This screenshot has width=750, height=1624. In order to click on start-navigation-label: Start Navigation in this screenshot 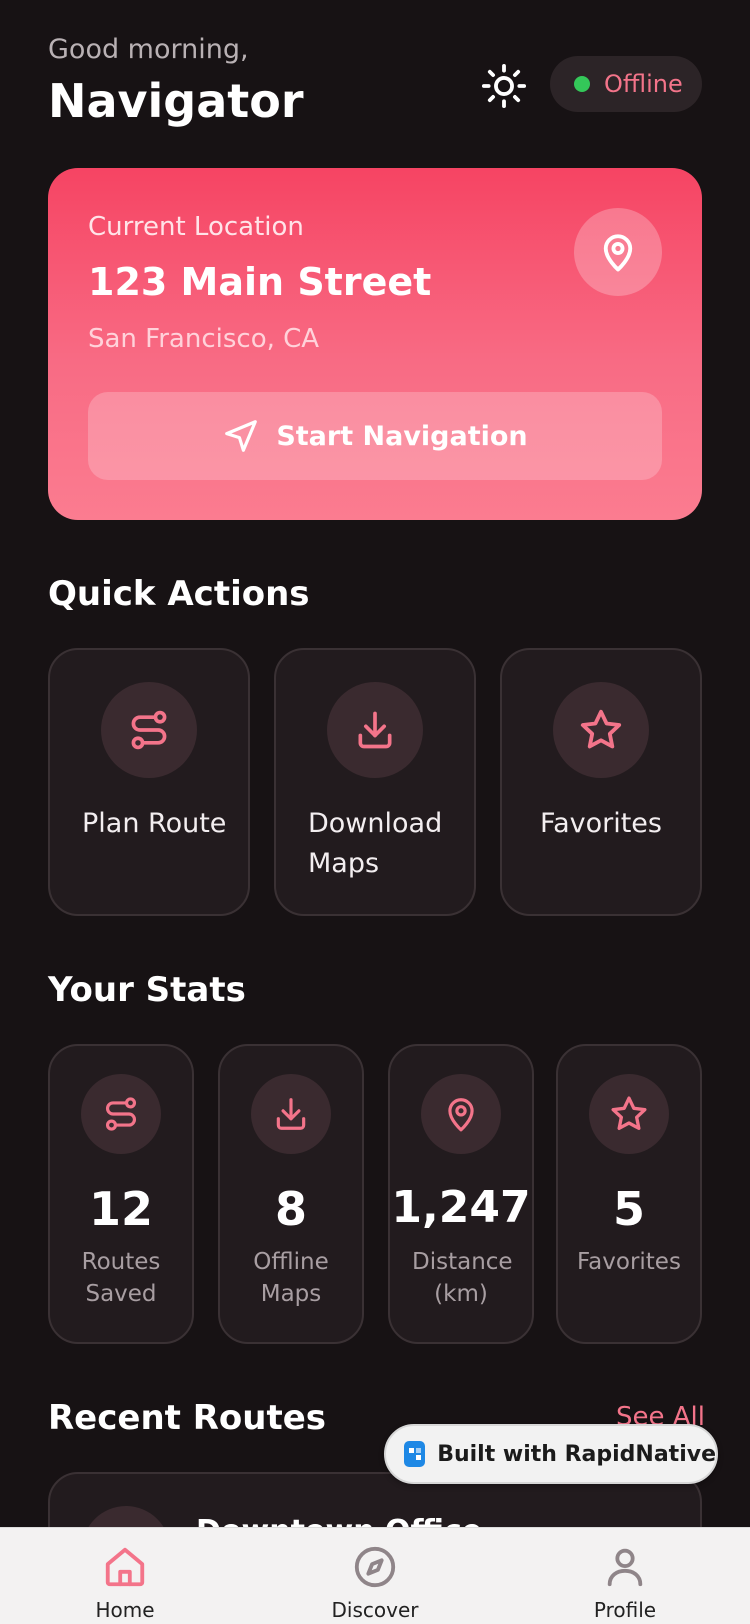, I will do `click(402, 436)`.